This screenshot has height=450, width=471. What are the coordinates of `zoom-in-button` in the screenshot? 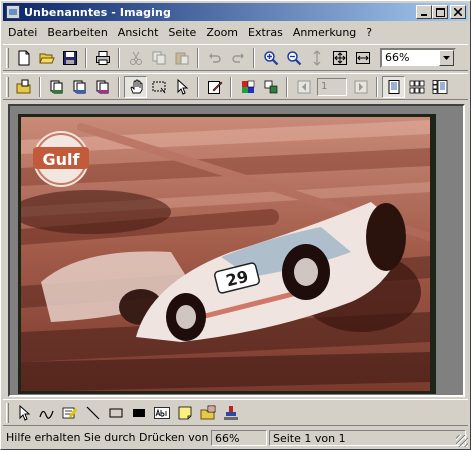 It's located at (270, 58).